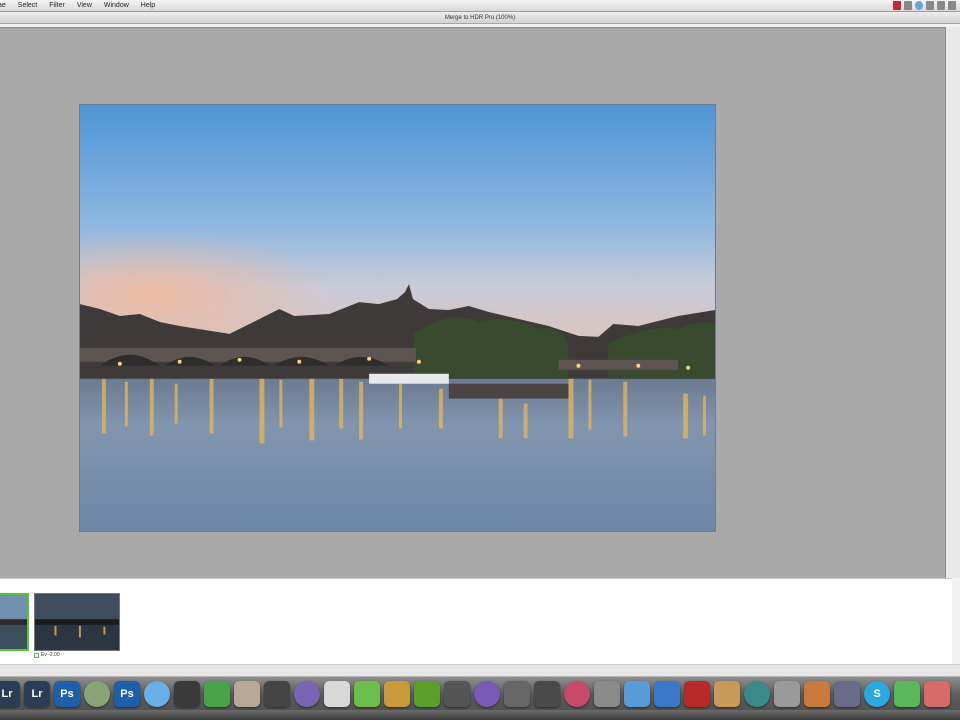  Describe the element at coordinates (476, 621) in the screenshot. I see `source-filmstrip: Ev -2.00` at that location.